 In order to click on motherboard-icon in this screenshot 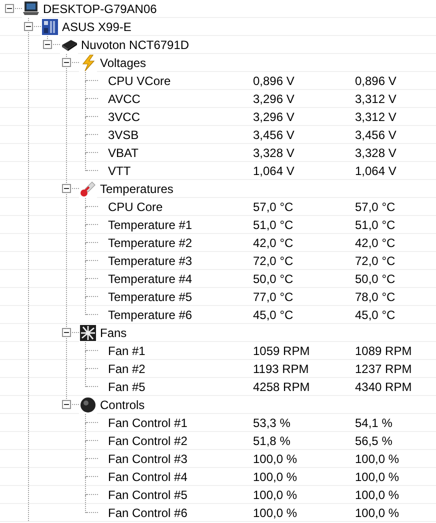, I will do `click(50, 27)`.